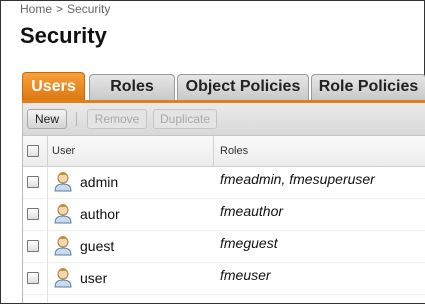 Image resolution: width=425 pixels, height=304 pixels. Describe the element at coordinates (33, 151) in the screenshot. I see `select-all-checkbox` at that location.